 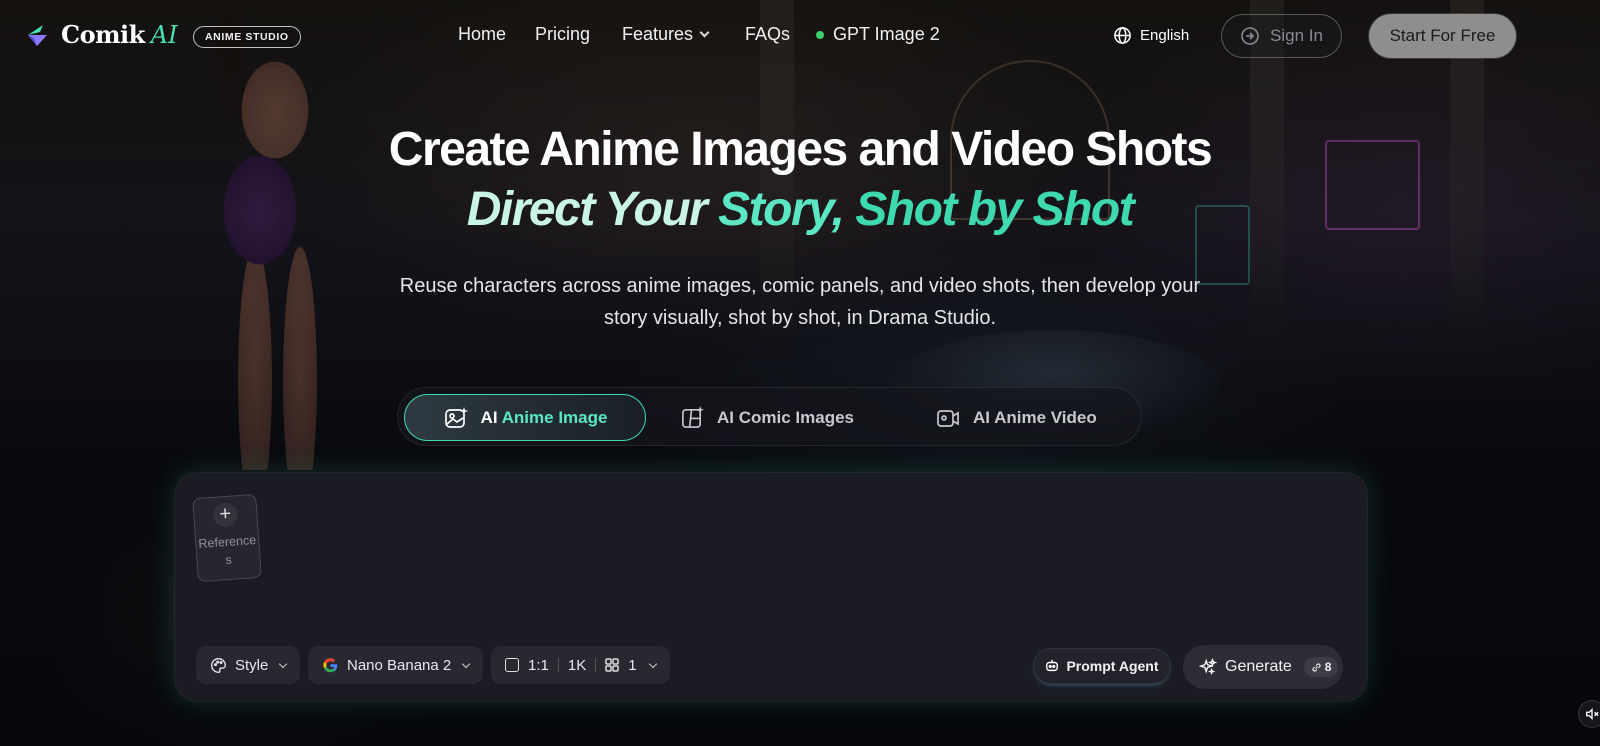 What do you see at coordinates (1035, 417) in the screenshot?
I see `tab-ai-anime-video-label: AI Anime Video` at bounding box center [1035, 417].